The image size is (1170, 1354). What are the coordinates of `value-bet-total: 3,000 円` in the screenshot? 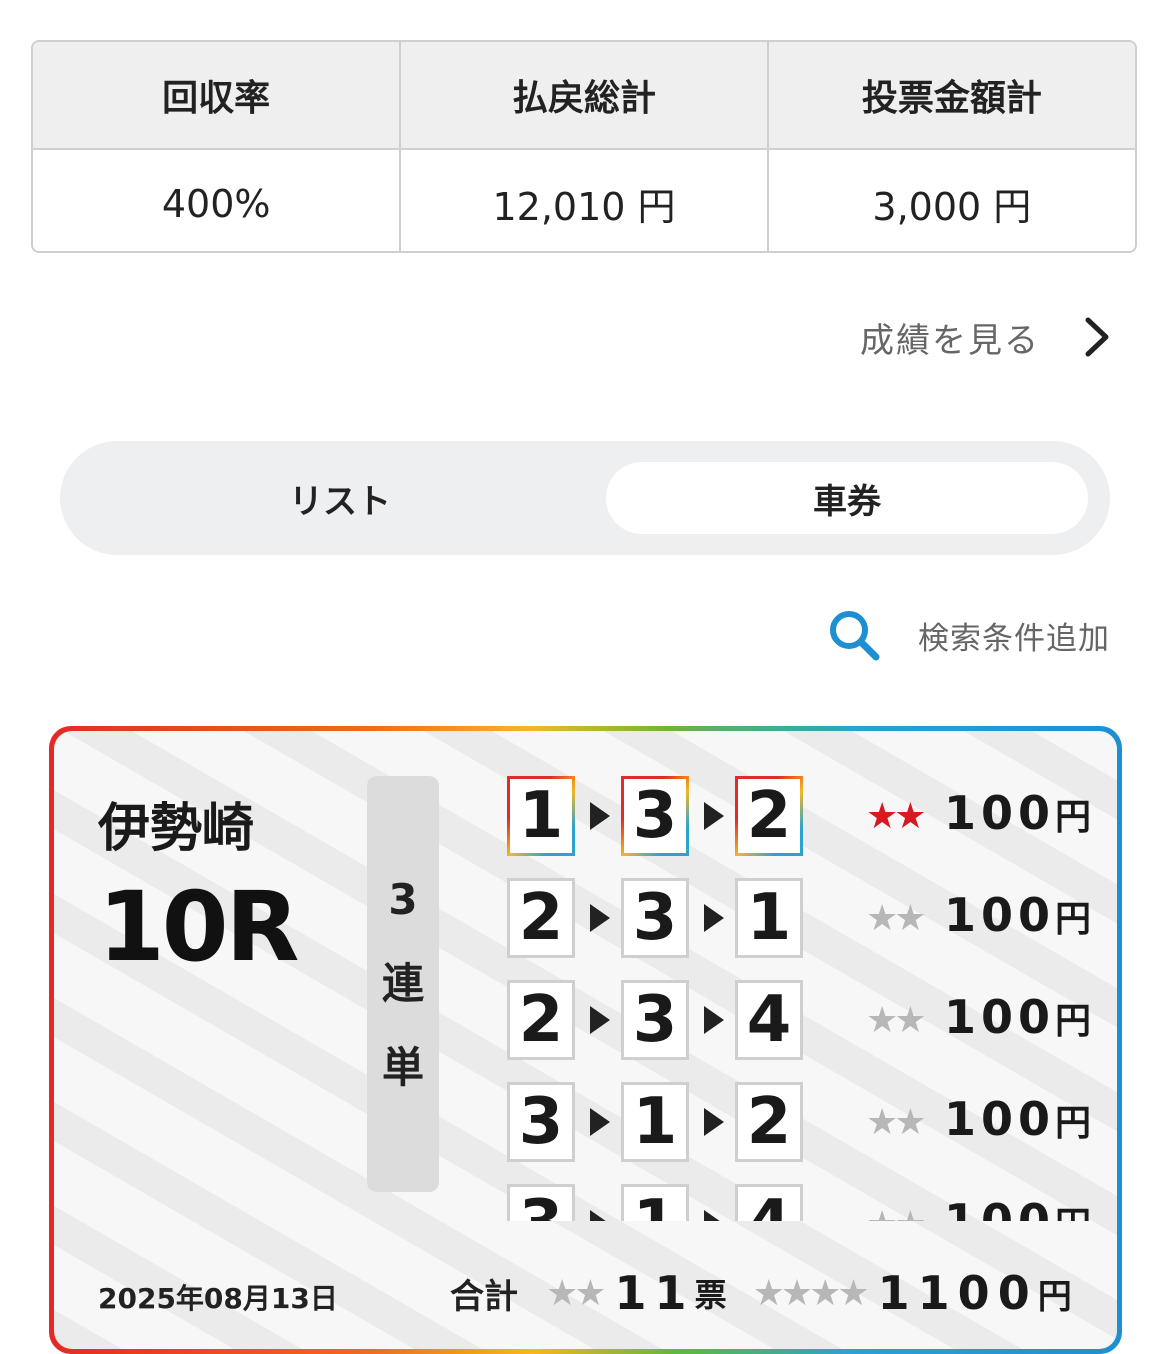 It's located at (952, 207).